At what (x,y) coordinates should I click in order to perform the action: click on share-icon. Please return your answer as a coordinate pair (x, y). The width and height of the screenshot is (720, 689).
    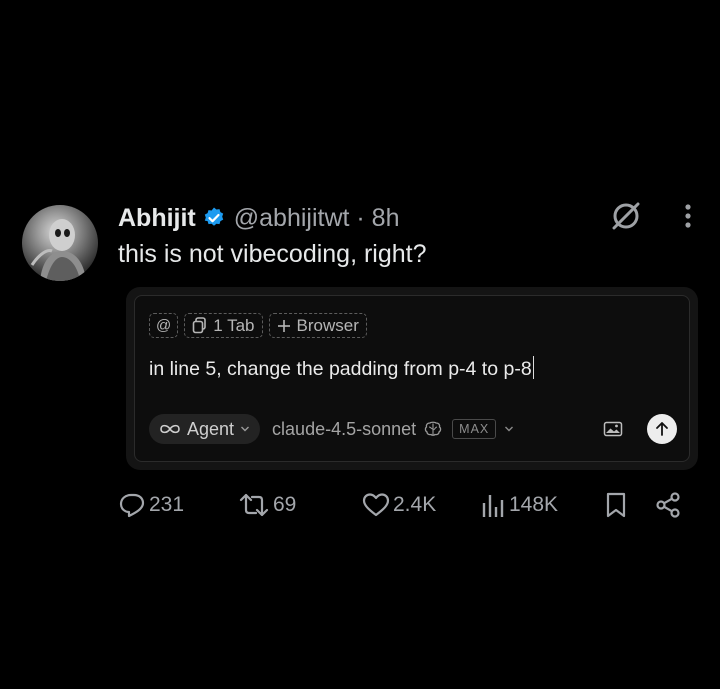
    Looking at the image, I should click on (668, 505).